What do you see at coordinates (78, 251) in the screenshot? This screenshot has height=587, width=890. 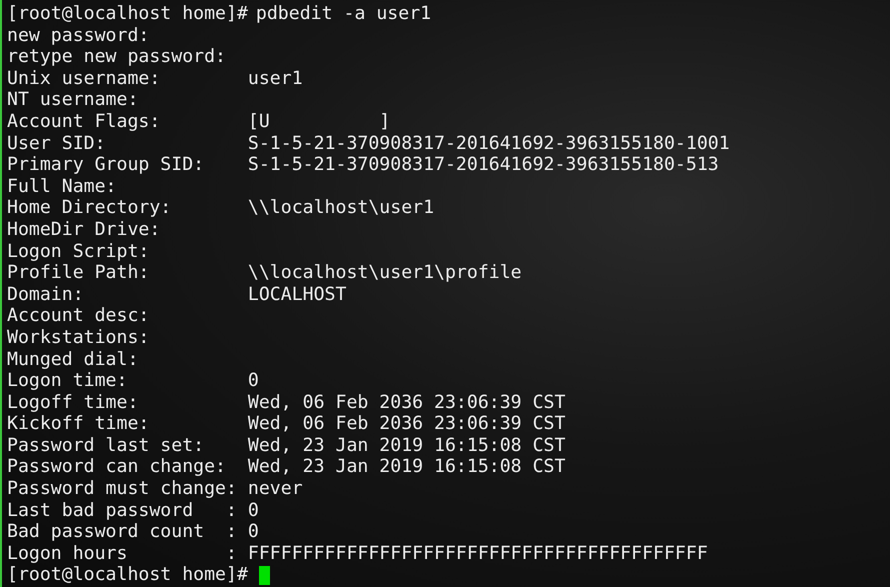 I see `field-label: Logon Script:` at bounding box center [78, 251].